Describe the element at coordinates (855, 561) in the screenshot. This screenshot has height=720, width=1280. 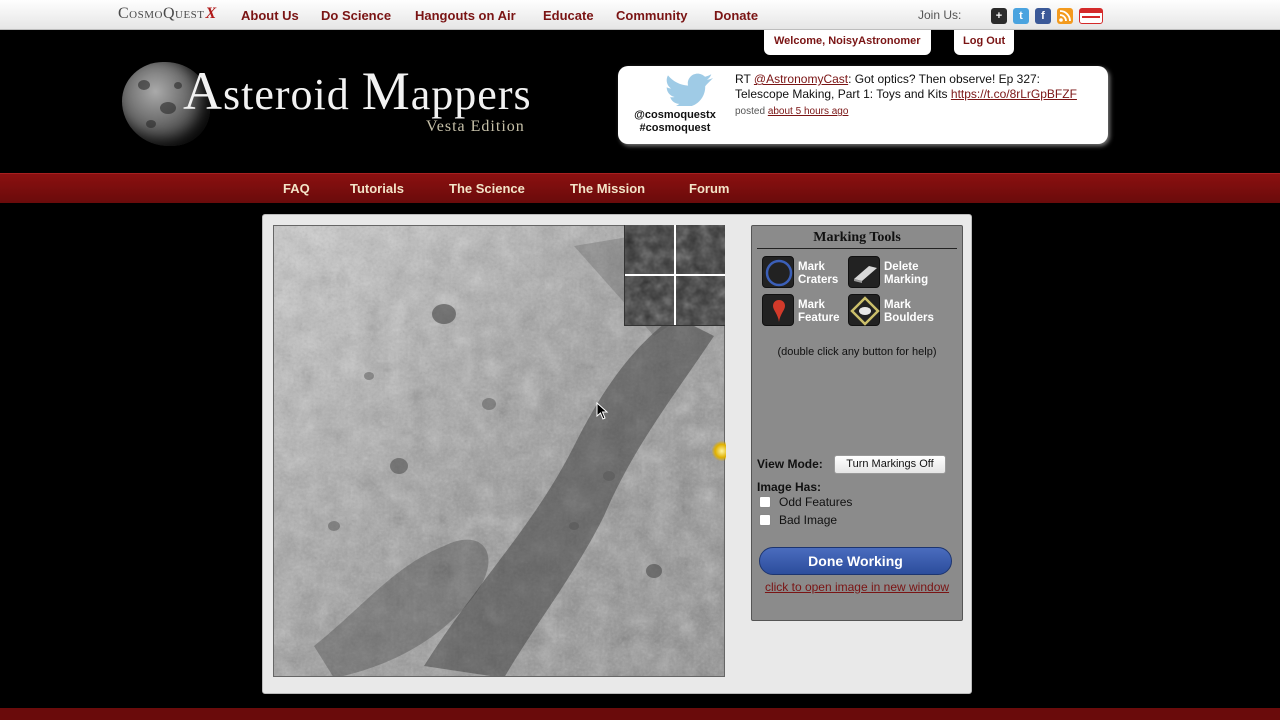
I see `done-working-button: Done Working` at that location.